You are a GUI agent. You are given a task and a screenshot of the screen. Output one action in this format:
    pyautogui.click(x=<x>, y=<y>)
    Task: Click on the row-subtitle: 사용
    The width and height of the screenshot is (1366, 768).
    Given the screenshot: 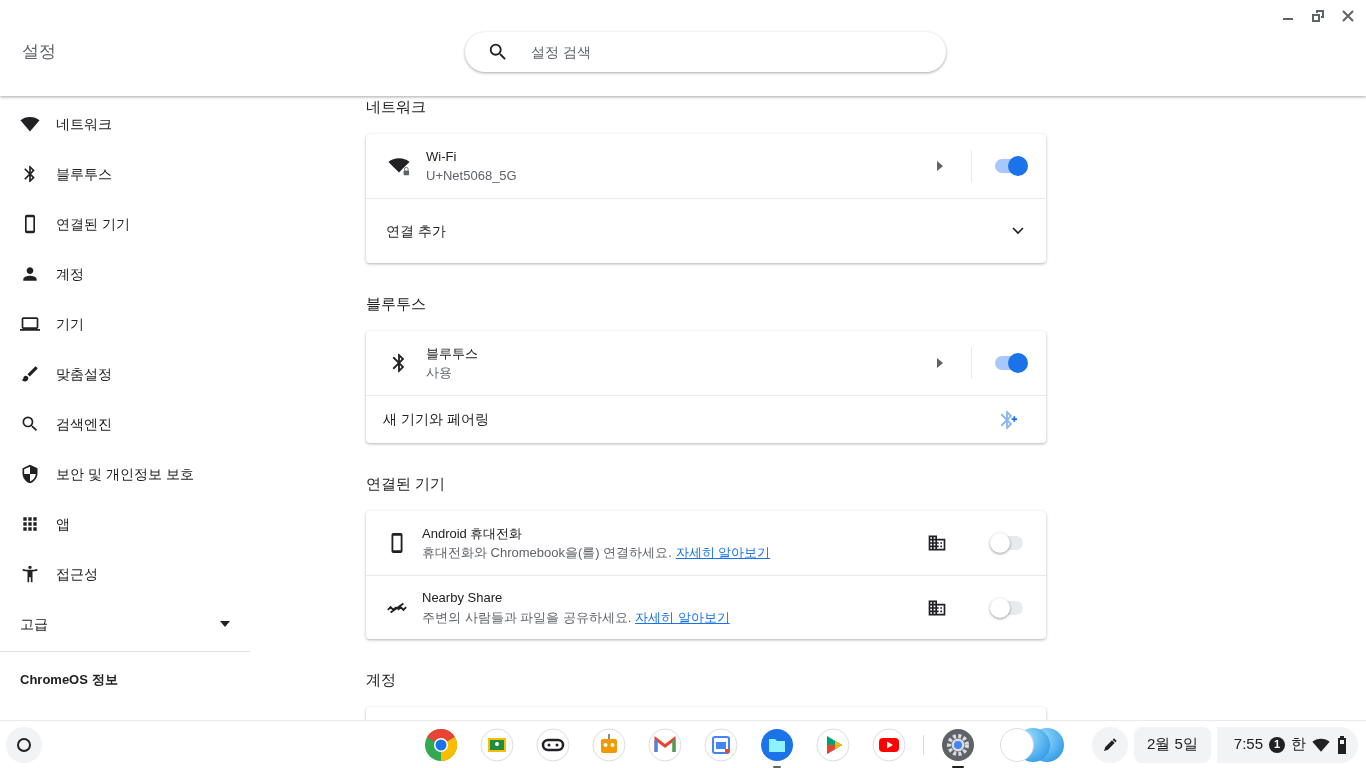 What is the action you would take?
    pyautogui.click(x=439, y=373)
    